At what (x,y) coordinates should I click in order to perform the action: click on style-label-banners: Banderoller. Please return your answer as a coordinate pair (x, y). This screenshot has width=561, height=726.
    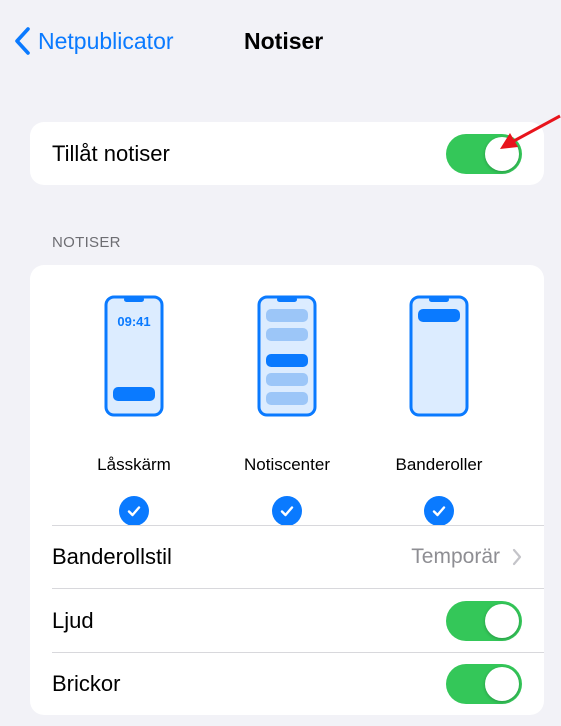
    Looking at the image, I should click on (439, 464).